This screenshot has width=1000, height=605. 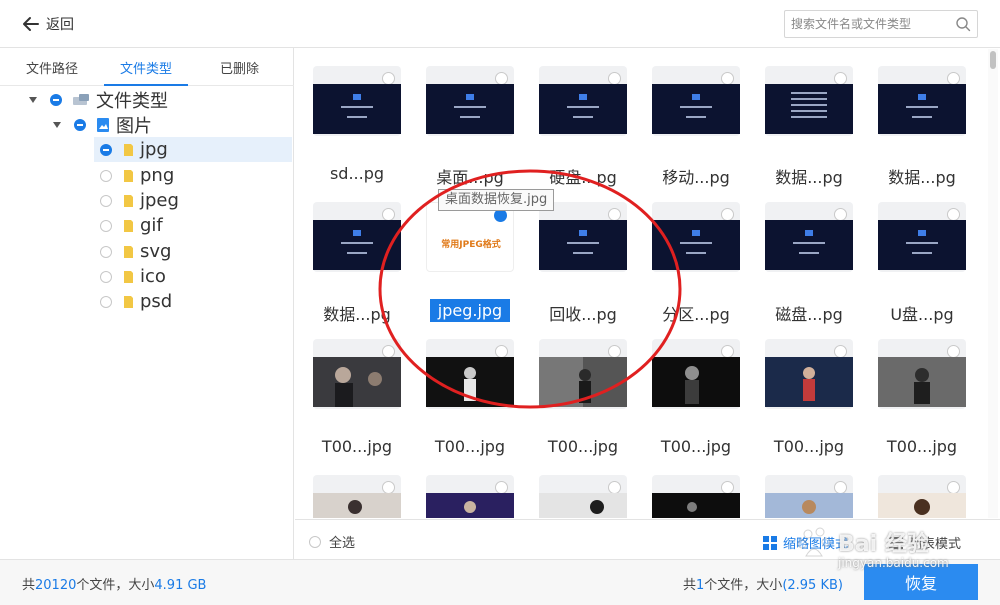 What do you see at coordinates (963, 24) in the screenshot?
I see `search-icon` at bounding box center [963, 24].